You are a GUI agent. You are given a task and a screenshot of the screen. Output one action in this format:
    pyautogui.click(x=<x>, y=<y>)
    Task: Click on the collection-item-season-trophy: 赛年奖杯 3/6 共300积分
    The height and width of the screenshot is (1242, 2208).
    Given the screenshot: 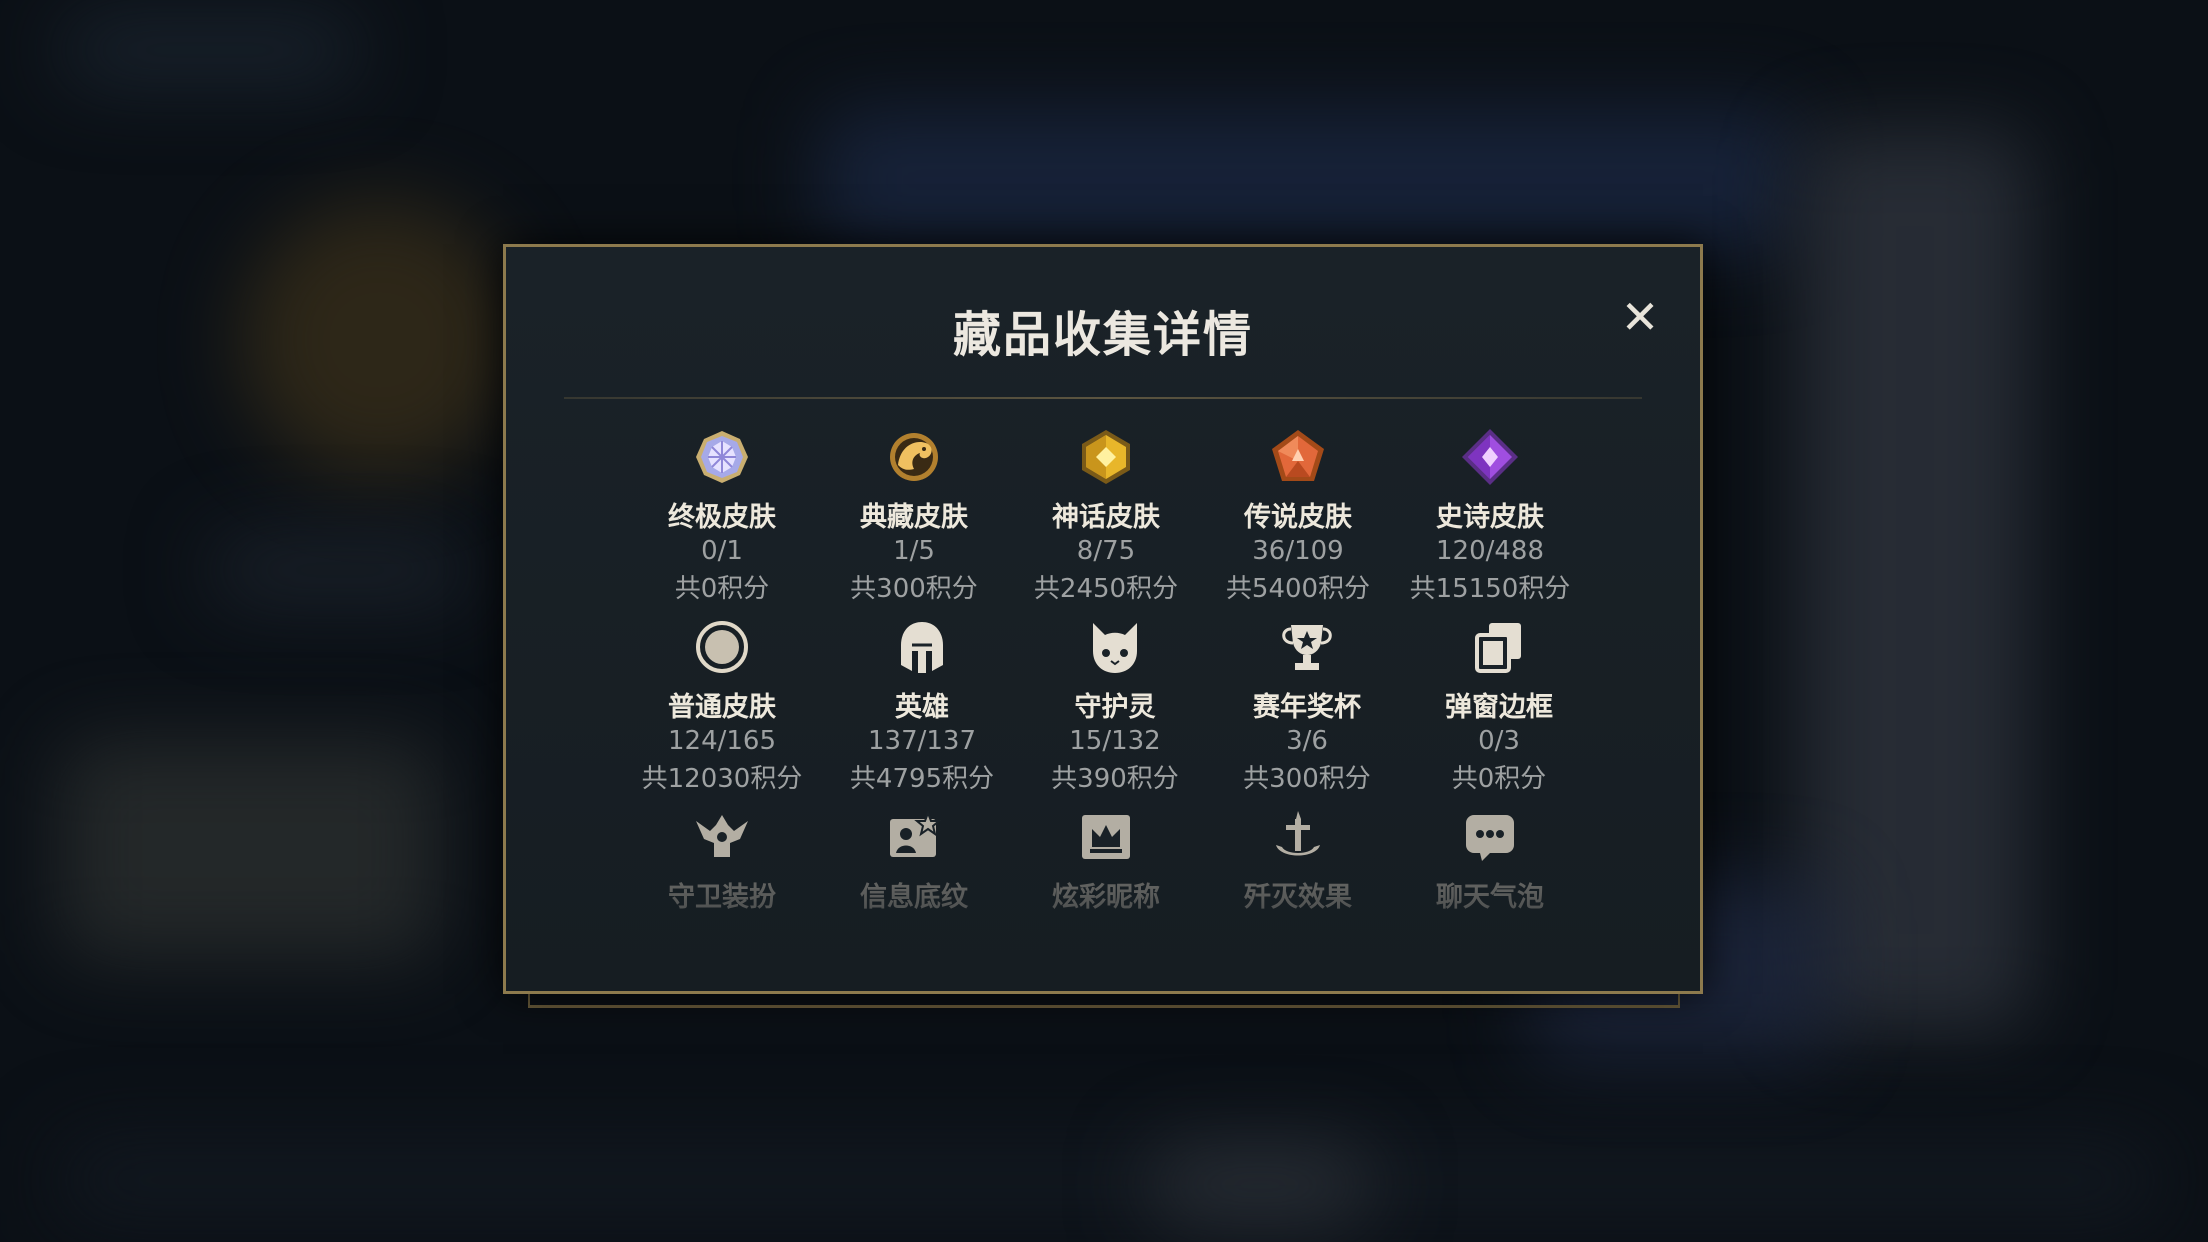 What is the action you would take?
    pyautogui.click(x=1307, y=706)
    